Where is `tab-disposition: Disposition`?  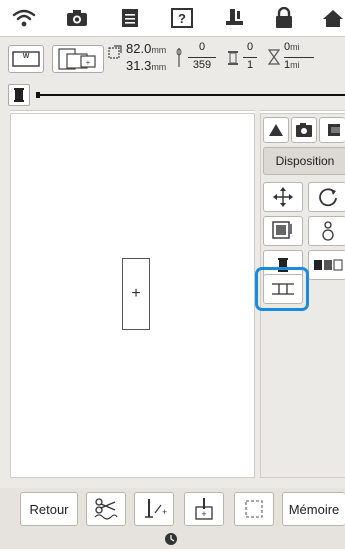 tab-disposition: Disposition is located at coordinates (304, 161).